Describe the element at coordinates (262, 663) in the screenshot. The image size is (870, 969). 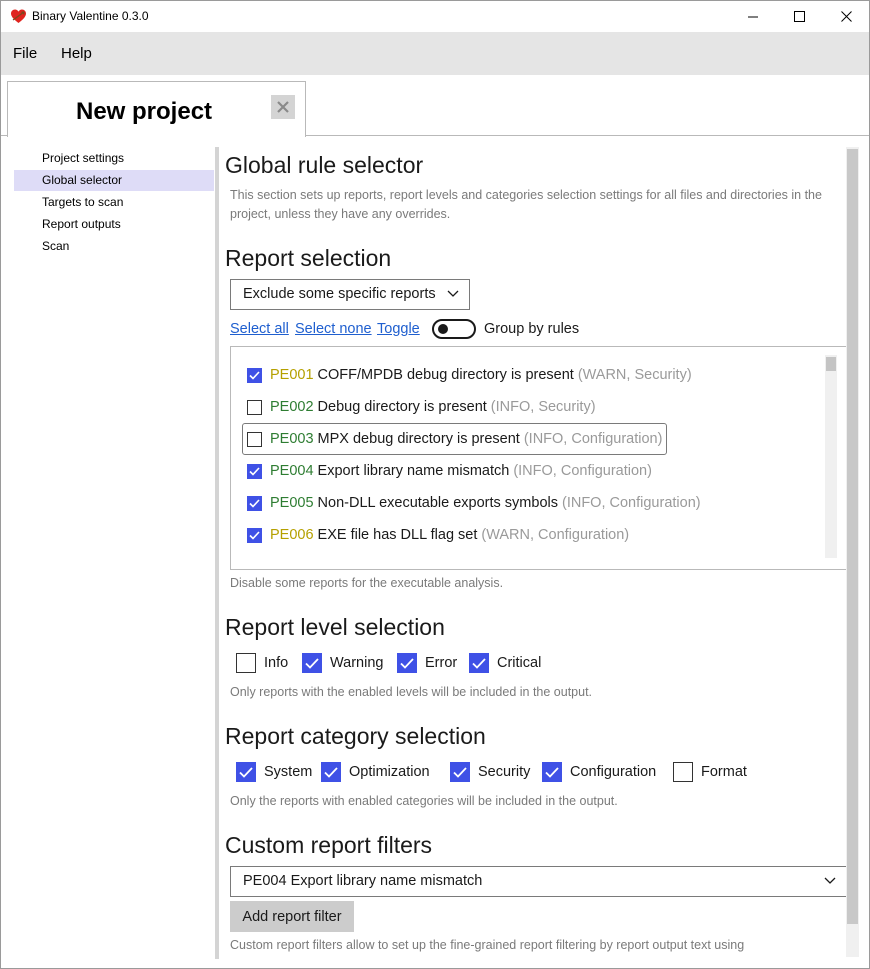
I see `level-checkbox-info: Info` at that location.